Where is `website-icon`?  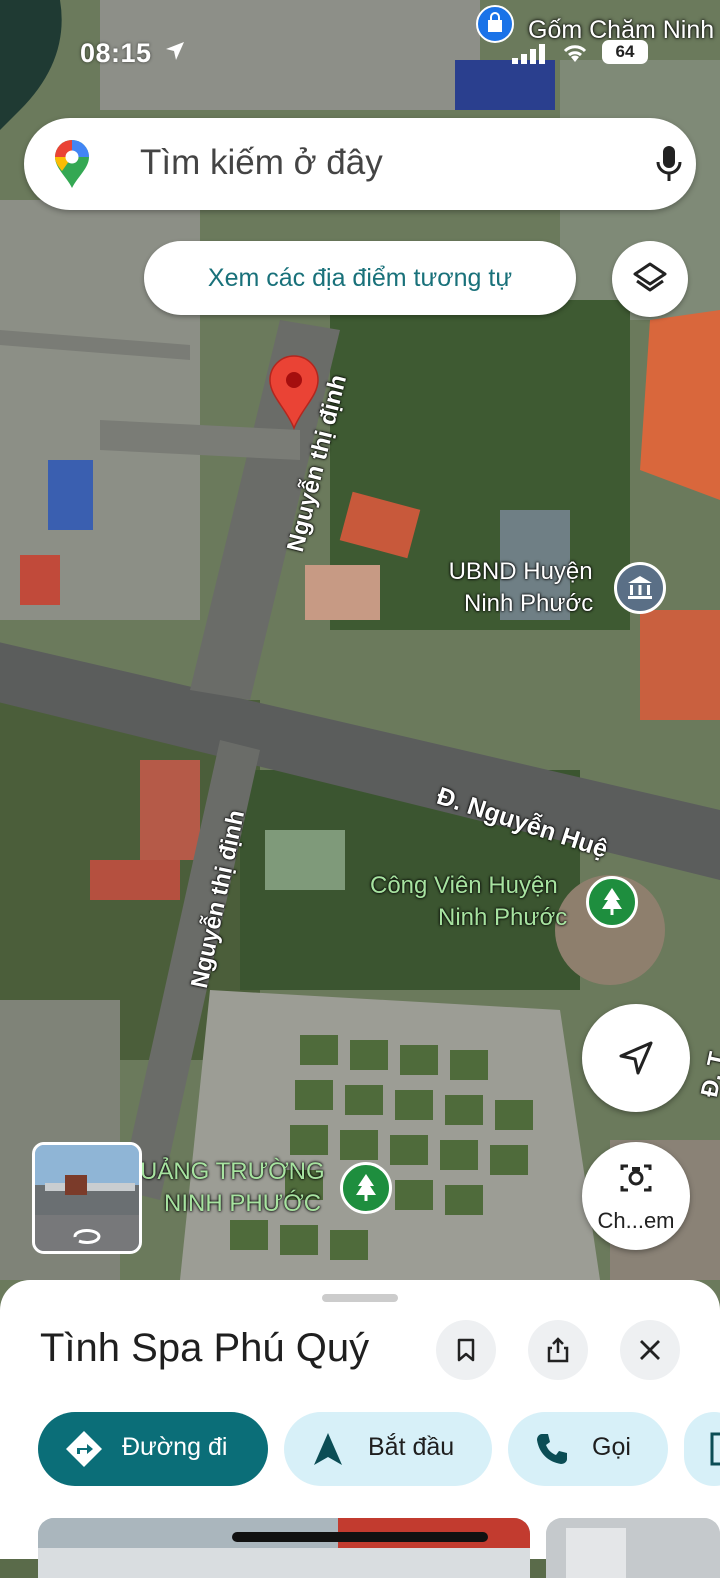 website-icon is located at coordinates (715, 1449).